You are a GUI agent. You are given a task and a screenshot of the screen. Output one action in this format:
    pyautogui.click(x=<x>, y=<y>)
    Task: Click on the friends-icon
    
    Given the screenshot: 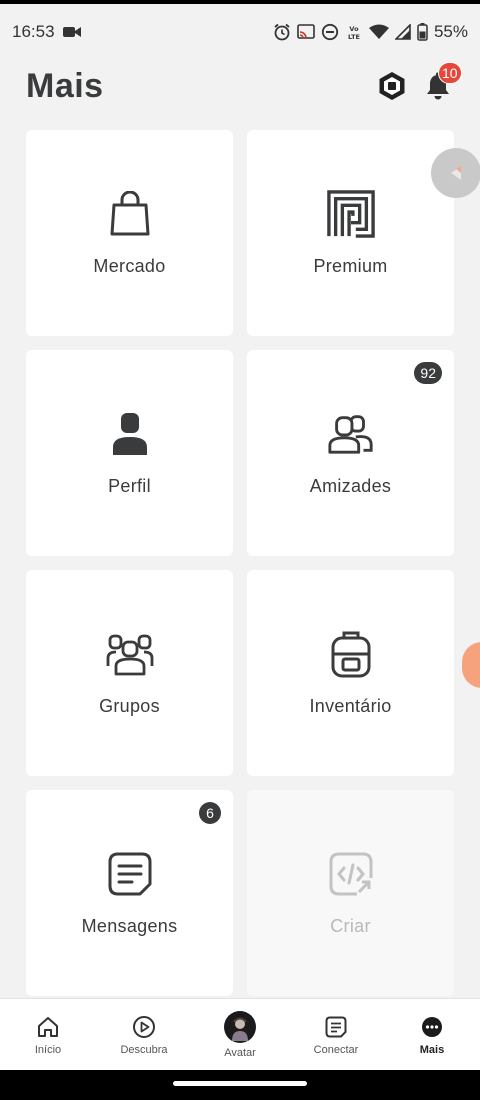 What is the action you would take?
    pyautogui.click(x=351, y=434)
    